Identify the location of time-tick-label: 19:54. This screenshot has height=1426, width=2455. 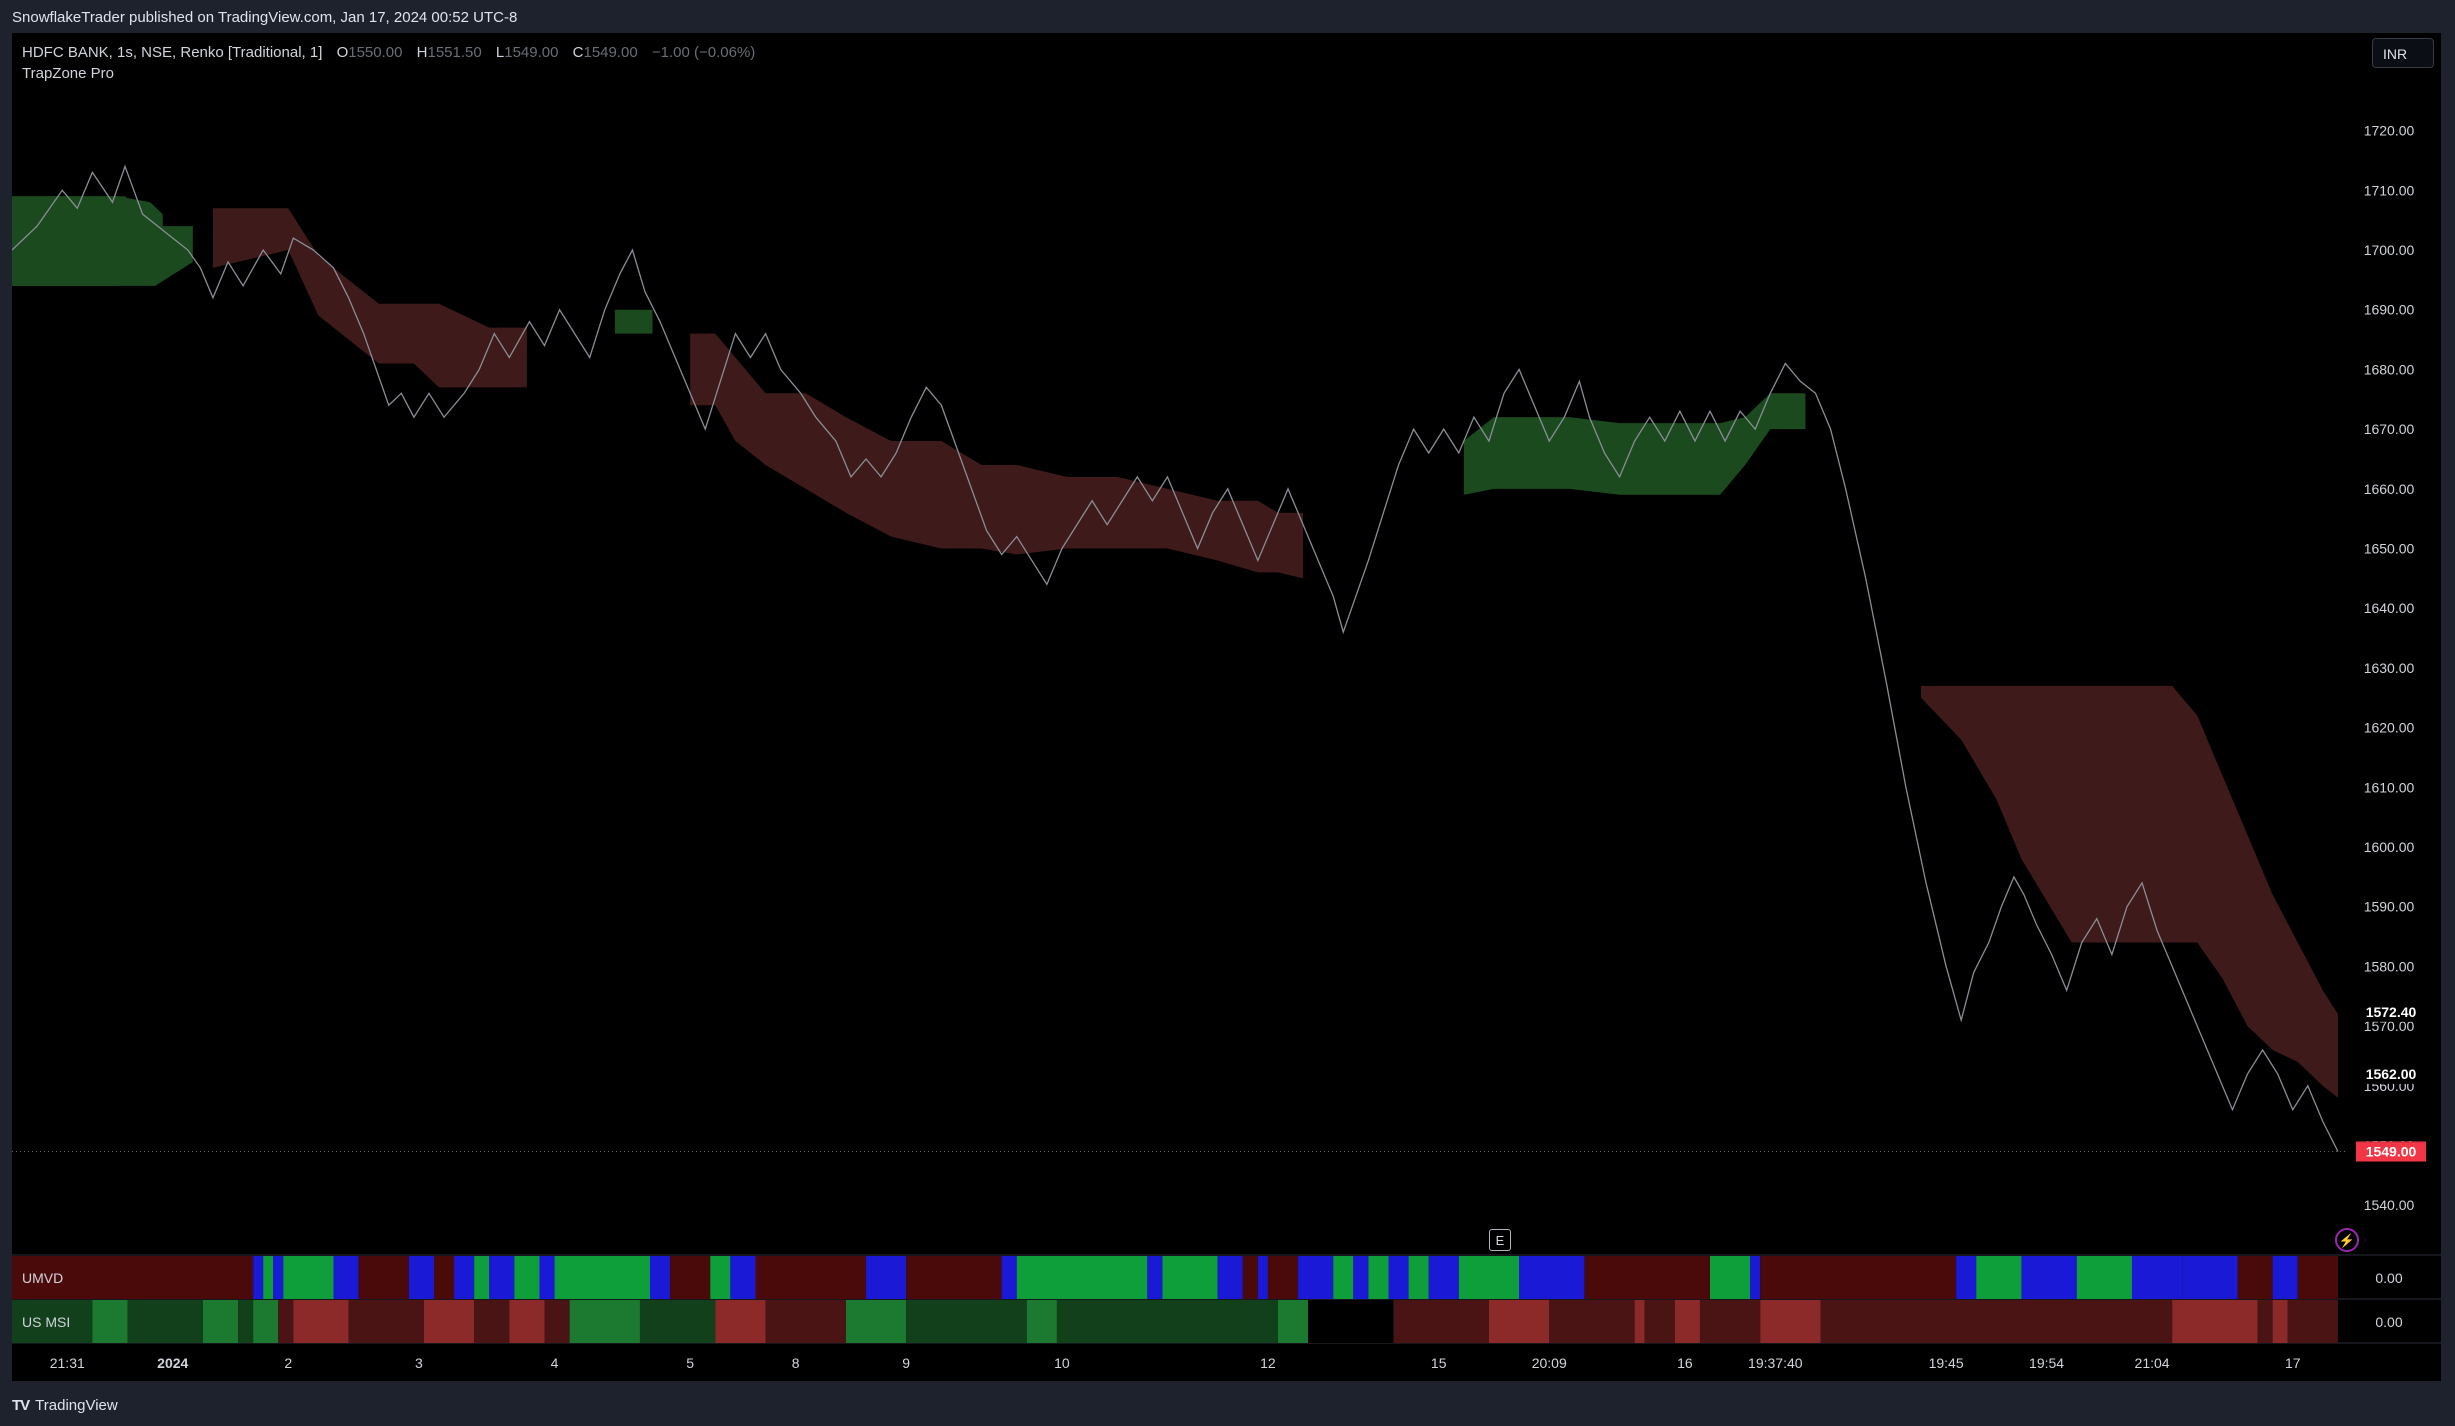
(2046, 1363).